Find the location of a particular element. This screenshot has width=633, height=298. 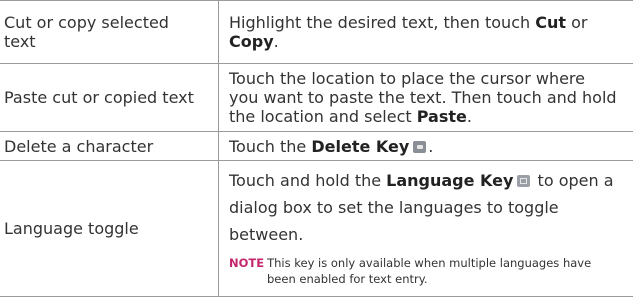

action-label: Delete a character is located at coordinates (79, 146).